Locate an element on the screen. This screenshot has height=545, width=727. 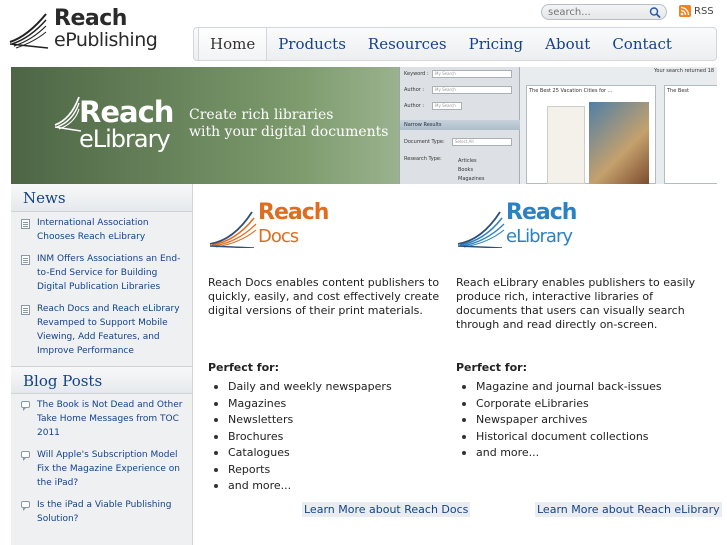
site-logo: Reach ePublishing is located at coordinates (83, 28).